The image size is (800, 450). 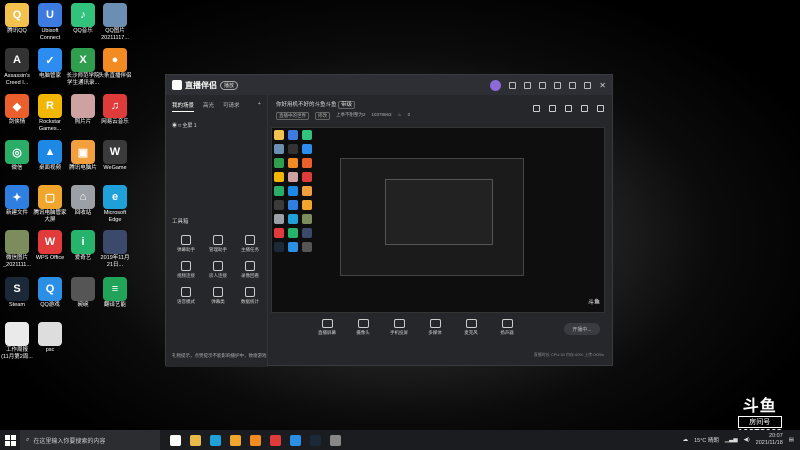 I want to click on record-icon, so click(x=568, y=108).